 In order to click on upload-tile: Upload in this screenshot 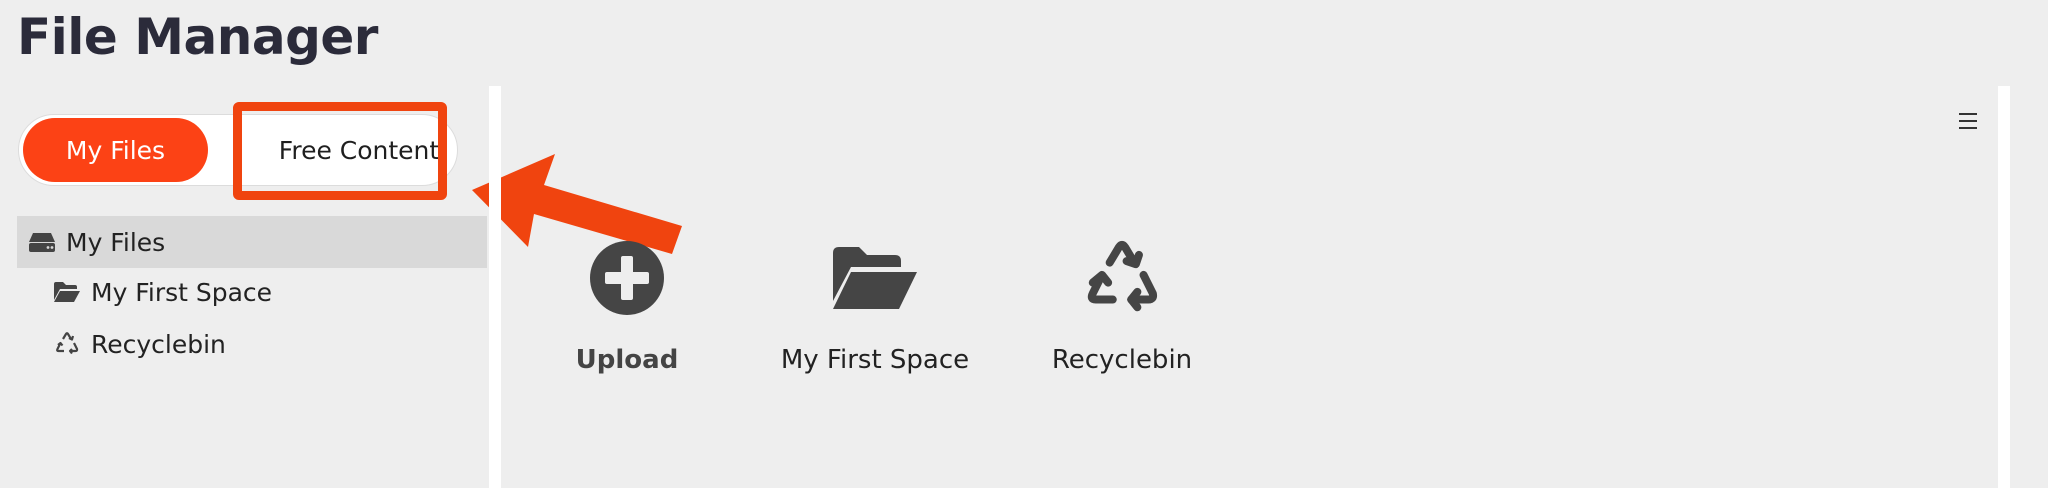, I will do `click(627, 310)`.